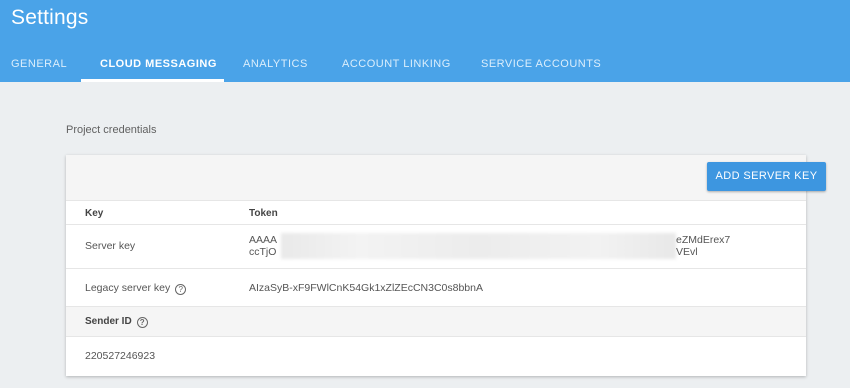 The image size is (850, 388). I want to click on add-server-key-button: ADD SERVER KEY, so click(766, 176).